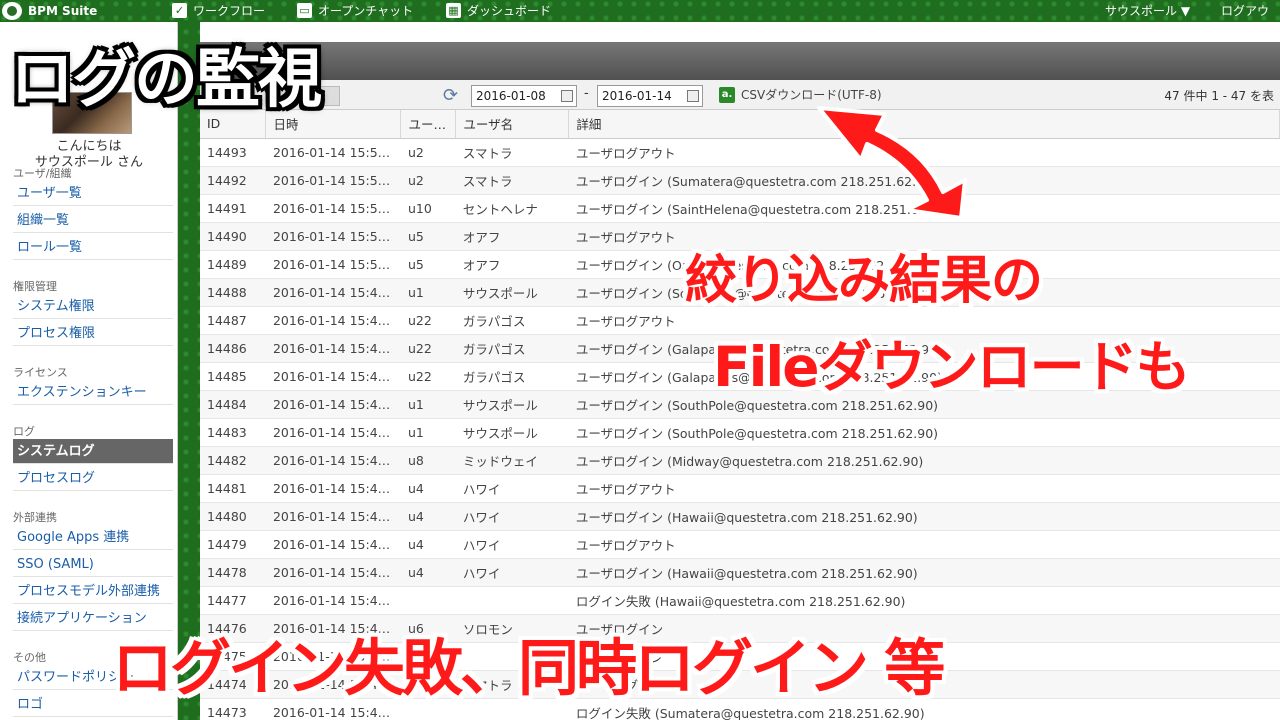 This screenshot has height=720, width=1280. Describe the element at coordinates (93, 478) in the screenshot. I see `sidebar-item-process-log: プロセスログ` at that location.